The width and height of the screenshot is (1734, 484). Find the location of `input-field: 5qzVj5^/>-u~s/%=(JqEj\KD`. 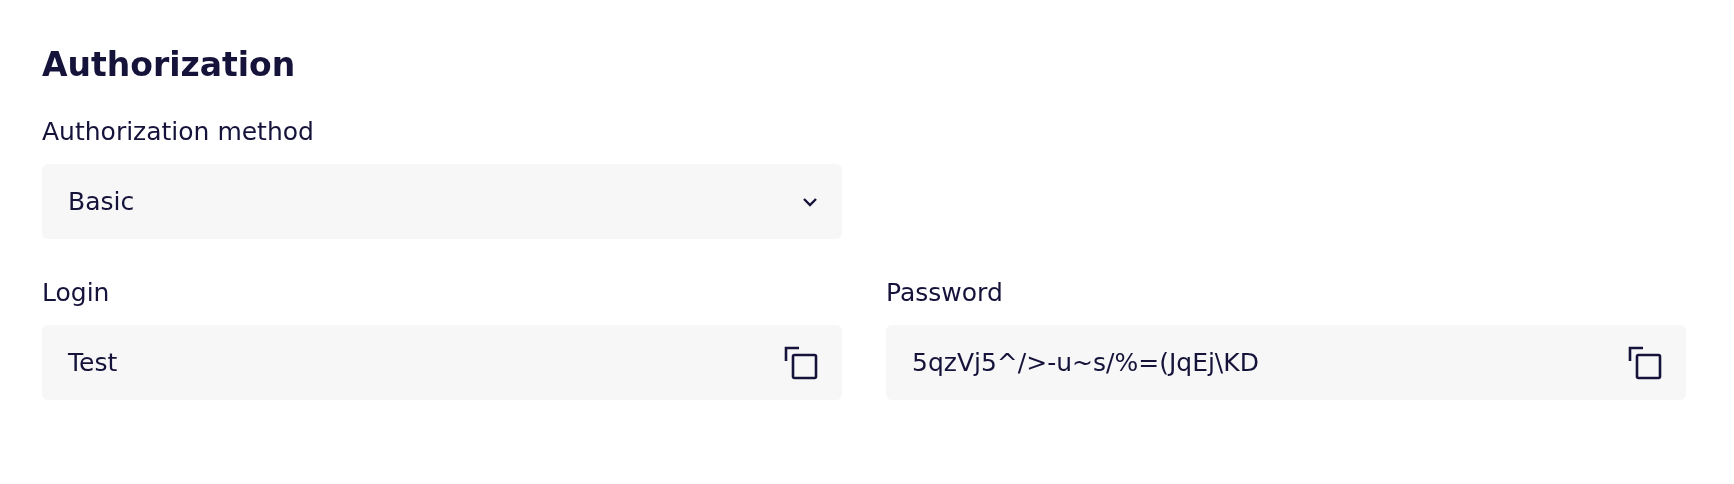

input-field: 5qzVj5^/>-u~s/%=(JqEj\KD is located at coordinates (1286, 362).